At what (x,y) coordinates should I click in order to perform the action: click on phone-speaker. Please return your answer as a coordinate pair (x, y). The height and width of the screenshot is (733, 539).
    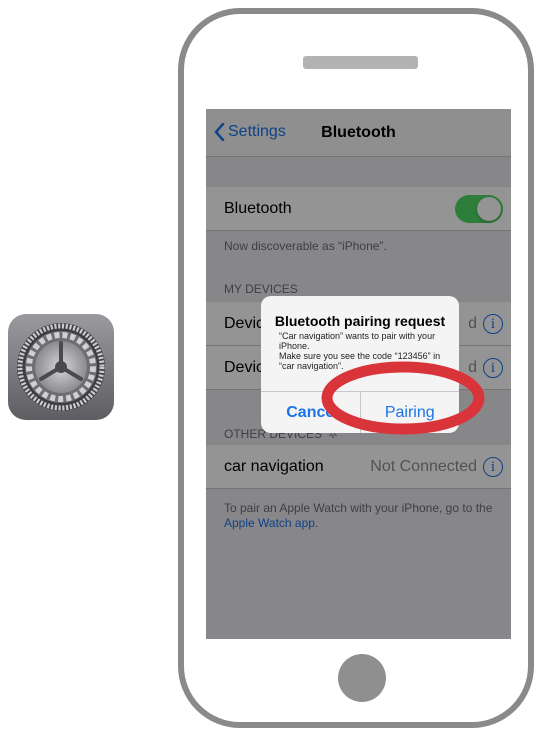
    Looking at the image, I should click on (360, 62).